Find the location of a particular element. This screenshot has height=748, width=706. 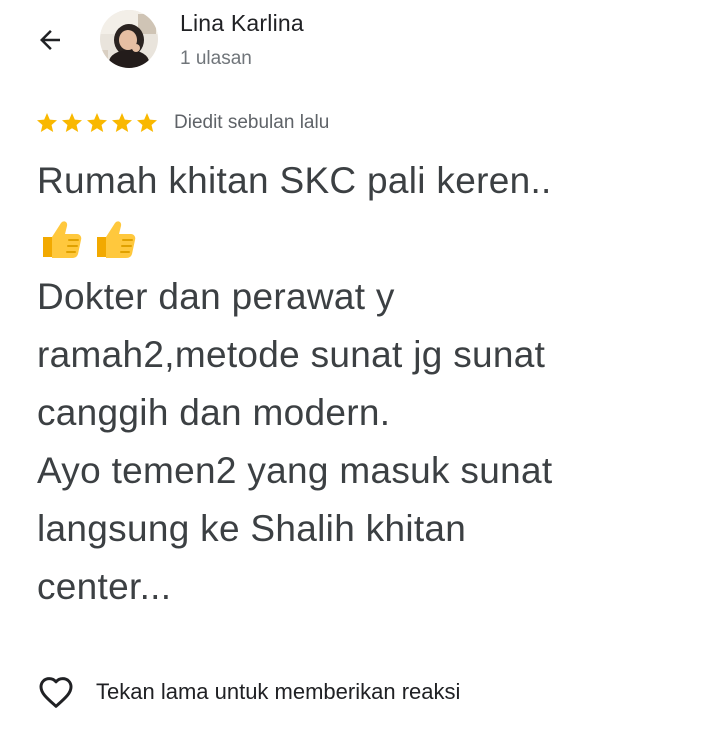

back-button is located at coordinates (50, 40).